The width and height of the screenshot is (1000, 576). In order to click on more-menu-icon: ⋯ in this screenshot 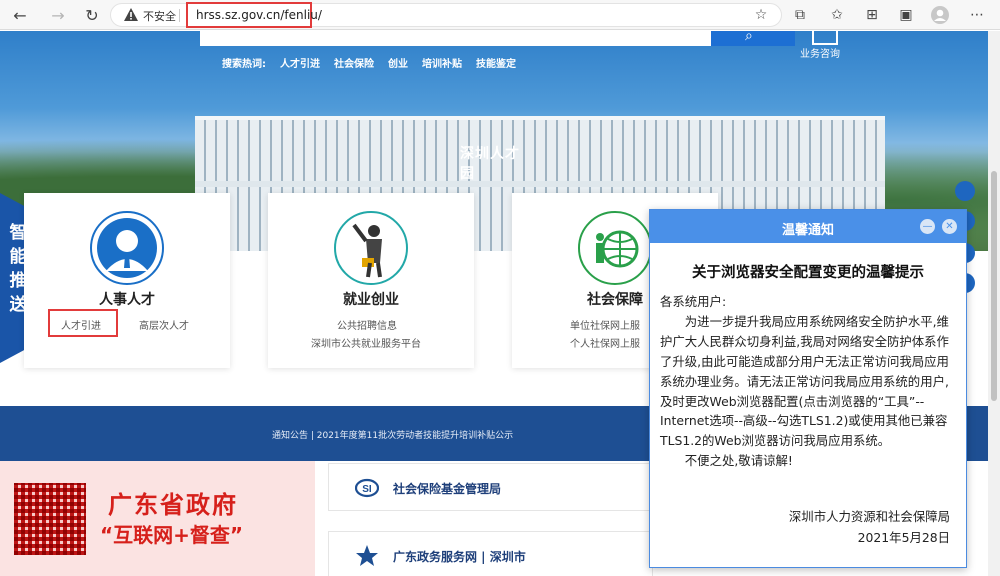, I will do `click(977, 15)`.